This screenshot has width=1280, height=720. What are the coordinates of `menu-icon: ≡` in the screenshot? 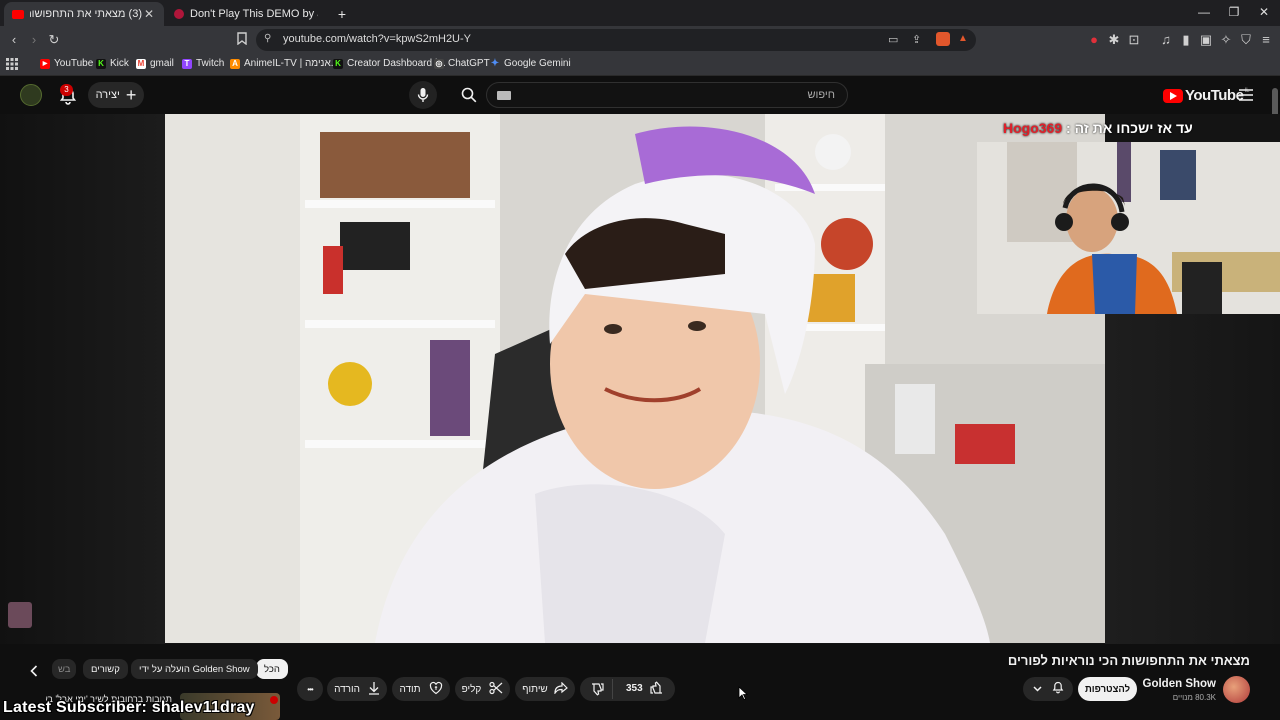 It's located at (1266, 40).